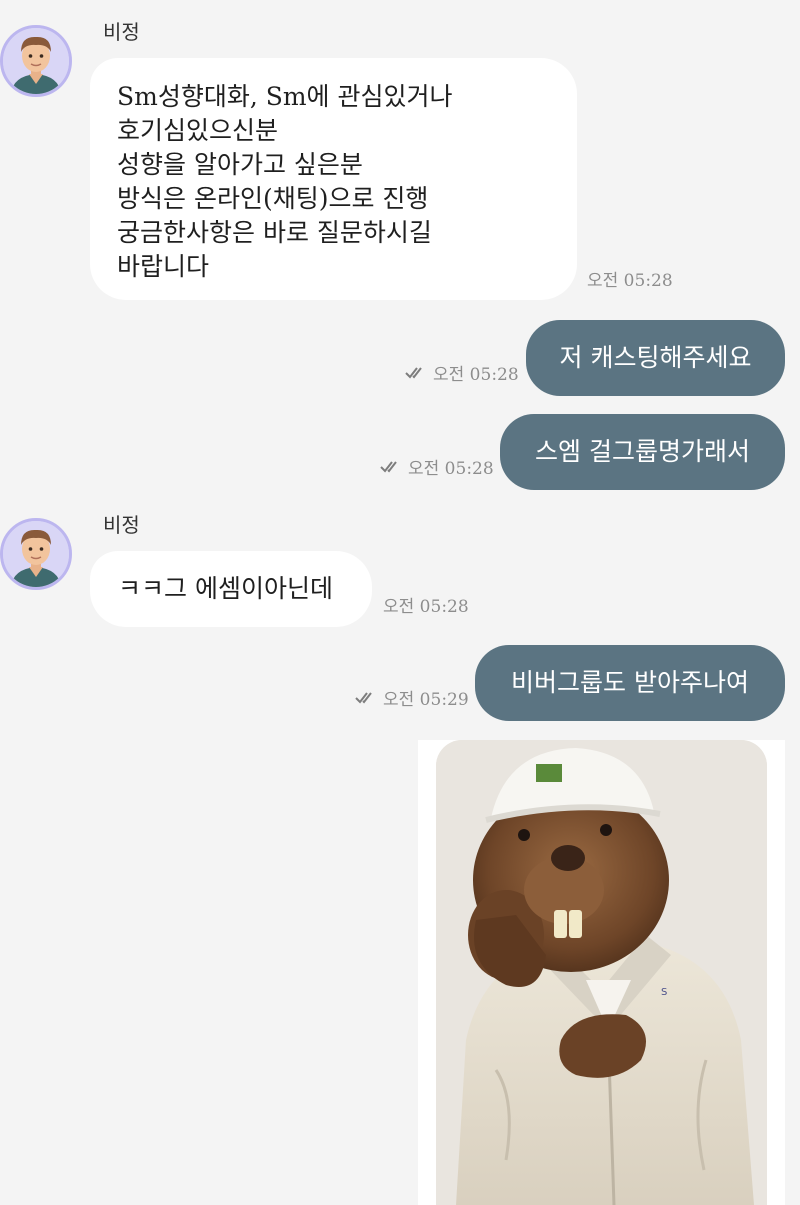 This screenshot has width=800, height=1205. I want to click on message-text: 스엠 걸그룹명가래서, so click(642, 451).